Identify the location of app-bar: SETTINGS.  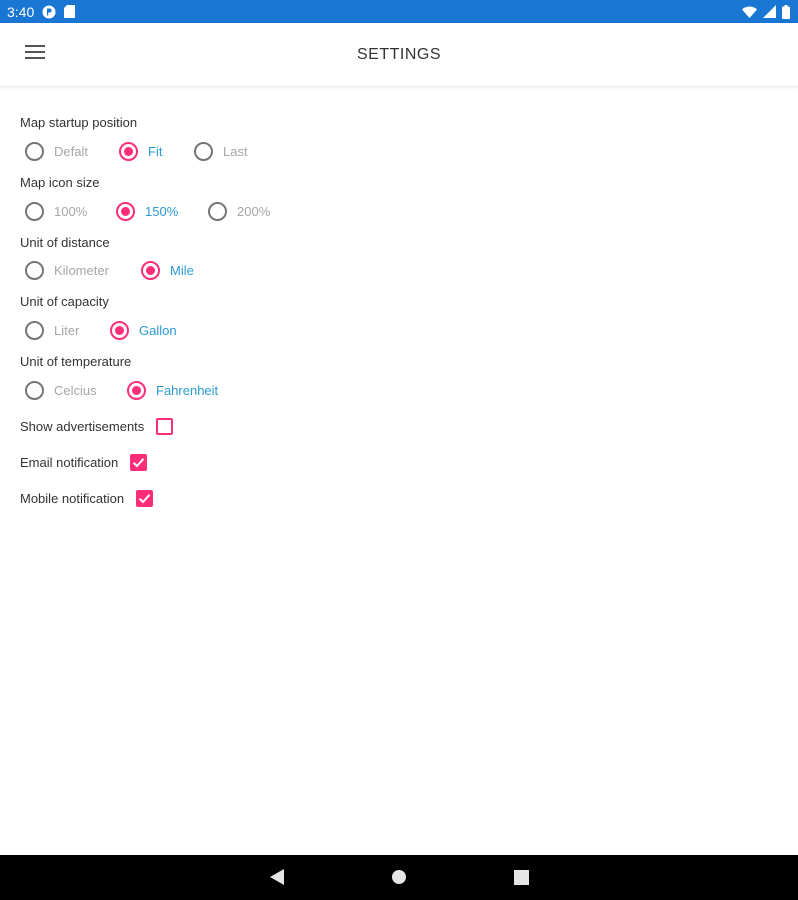
(399, 55).